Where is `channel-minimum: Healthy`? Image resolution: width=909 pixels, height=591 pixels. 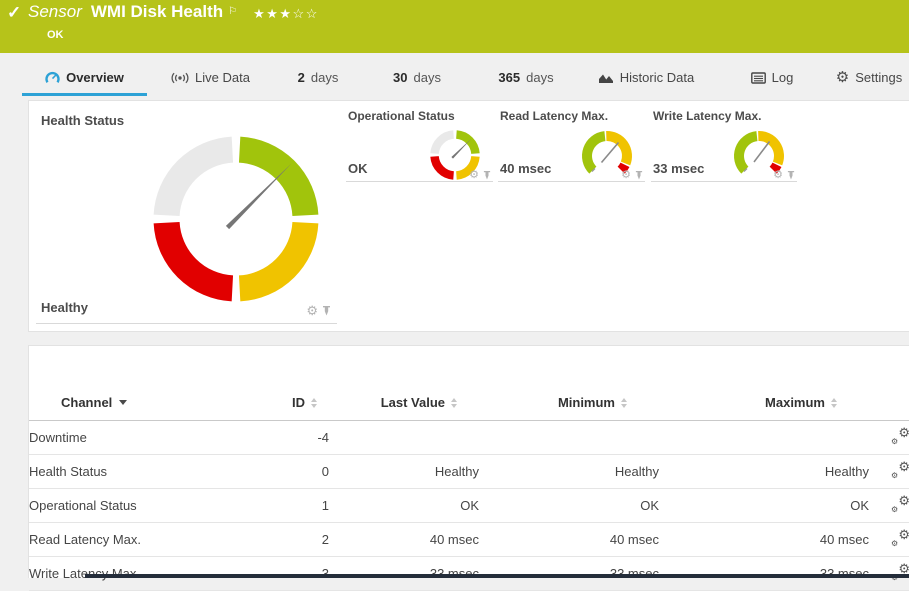
channel-minimum: Healthy is located at coordinates (569, 471).